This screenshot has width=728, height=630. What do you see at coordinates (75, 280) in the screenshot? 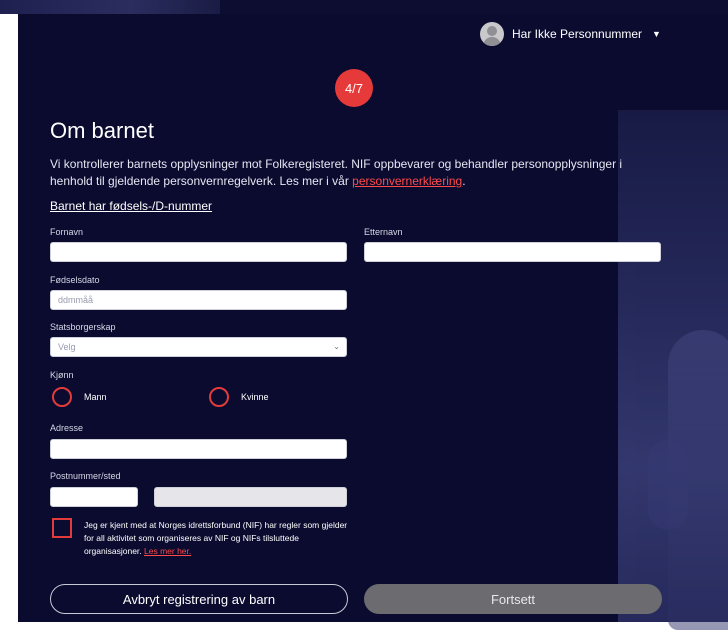
I see `birth-date-label: Fødselsdato` at bounding box center [75, 280].